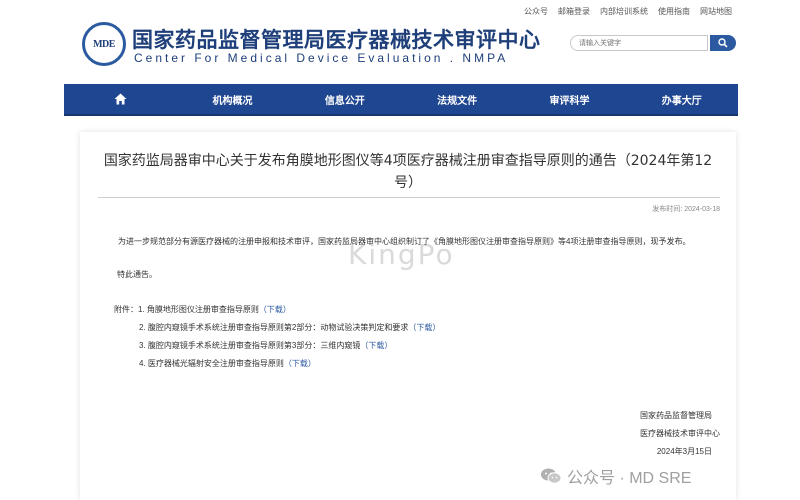 This screenshot has width=800, height=500. I want to click on attachment-title: 2. 腹腔内窥镜手术系统注册审查指导原则第2部分：动物试验决策判定和要求, so click(274, 327).